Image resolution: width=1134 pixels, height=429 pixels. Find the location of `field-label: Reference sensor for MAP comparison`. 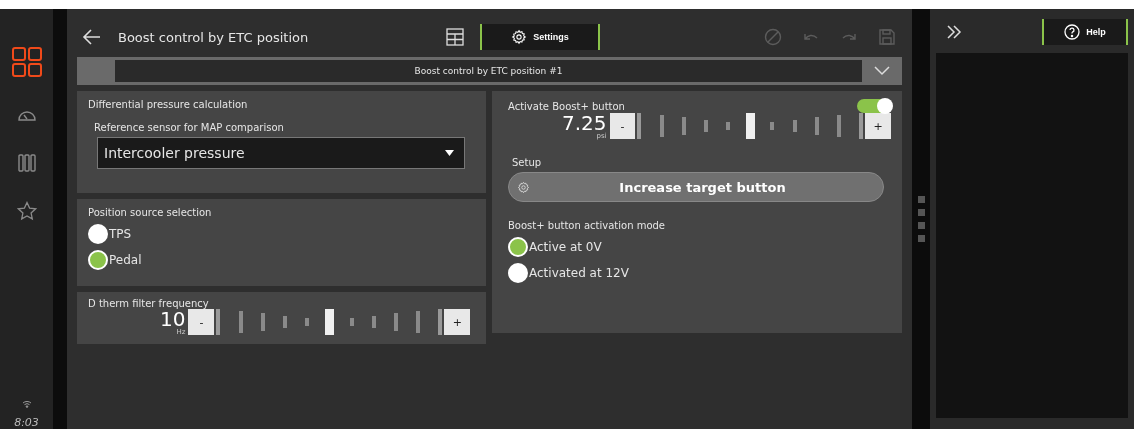

field-label: Reference sensor for MAP comparison is located at coordinates (189, 127).